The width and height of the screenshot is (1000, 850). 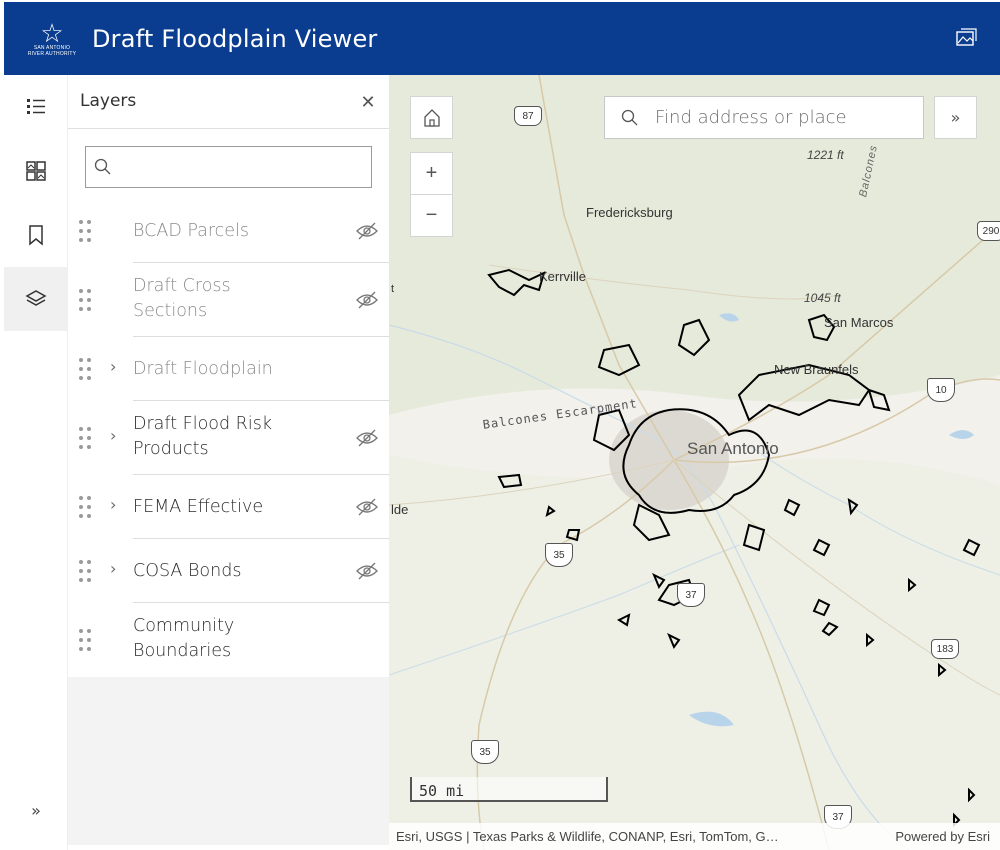 I want to click on minus-icon: −, so click(x=431, y=215).